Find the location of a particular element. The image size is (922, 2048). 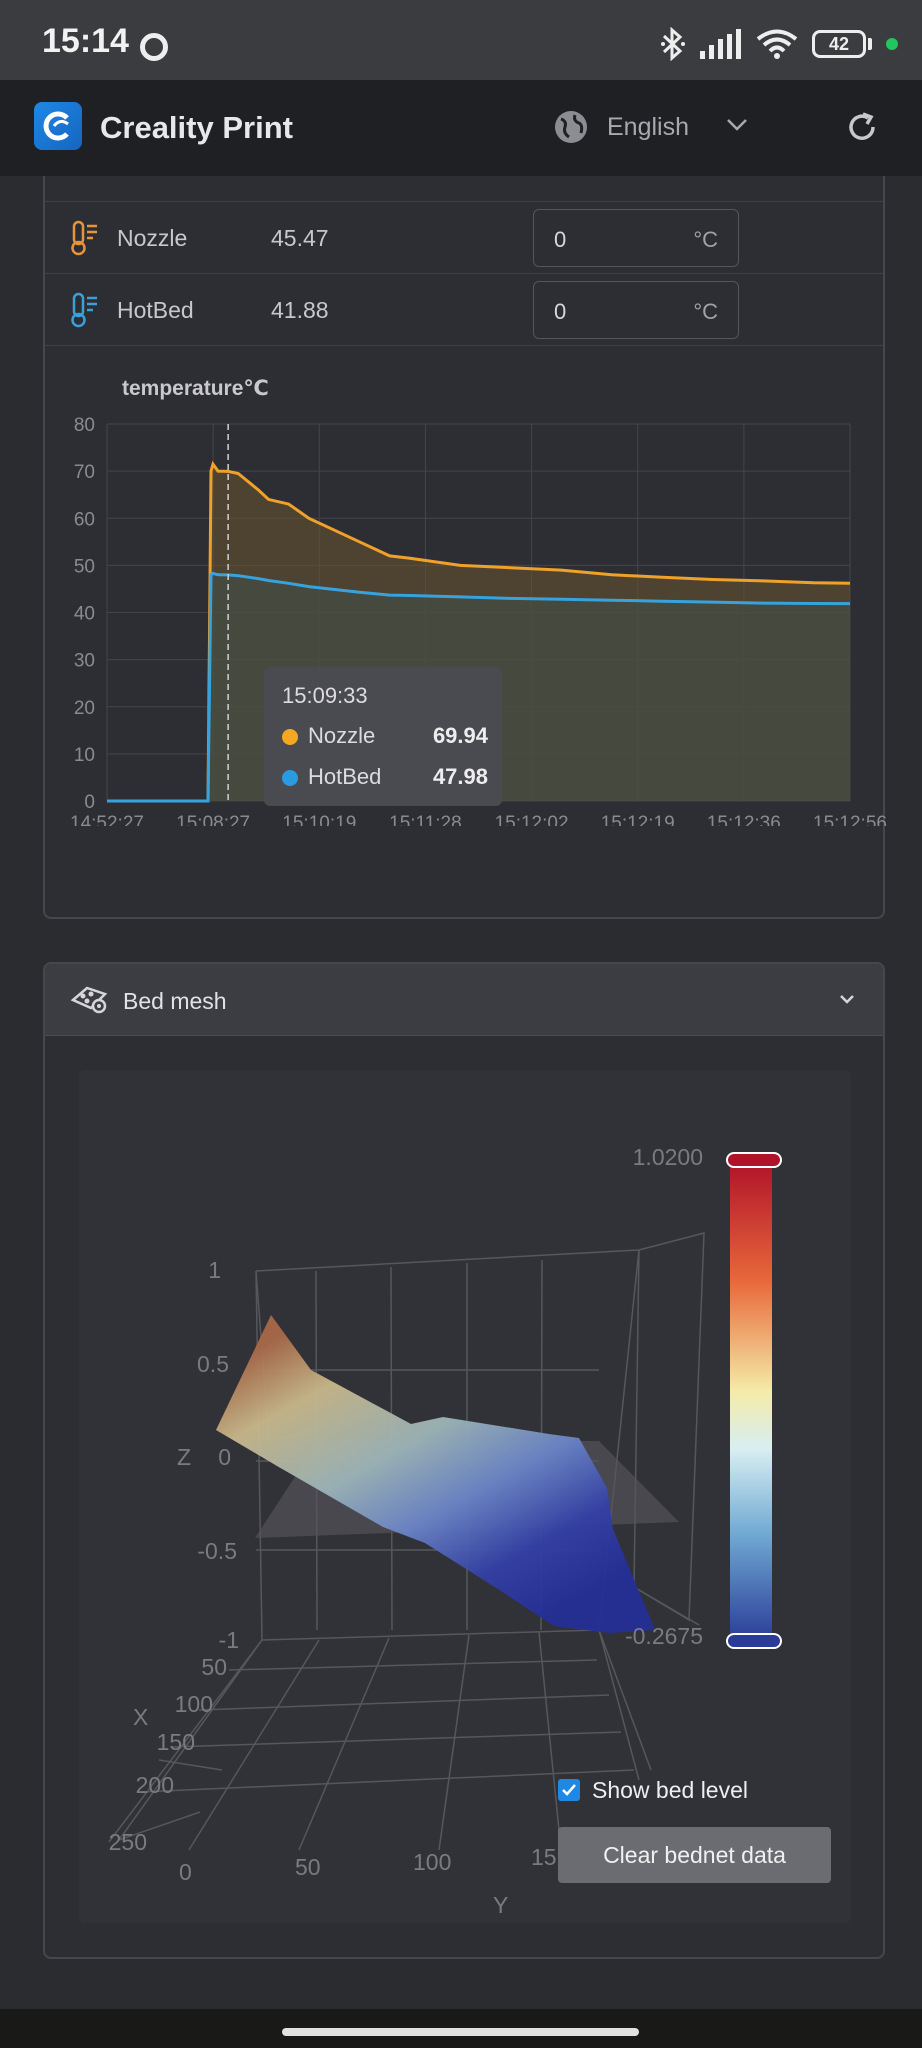

x-tick-label: 15:12:02 is located at coordinates (532, 819).